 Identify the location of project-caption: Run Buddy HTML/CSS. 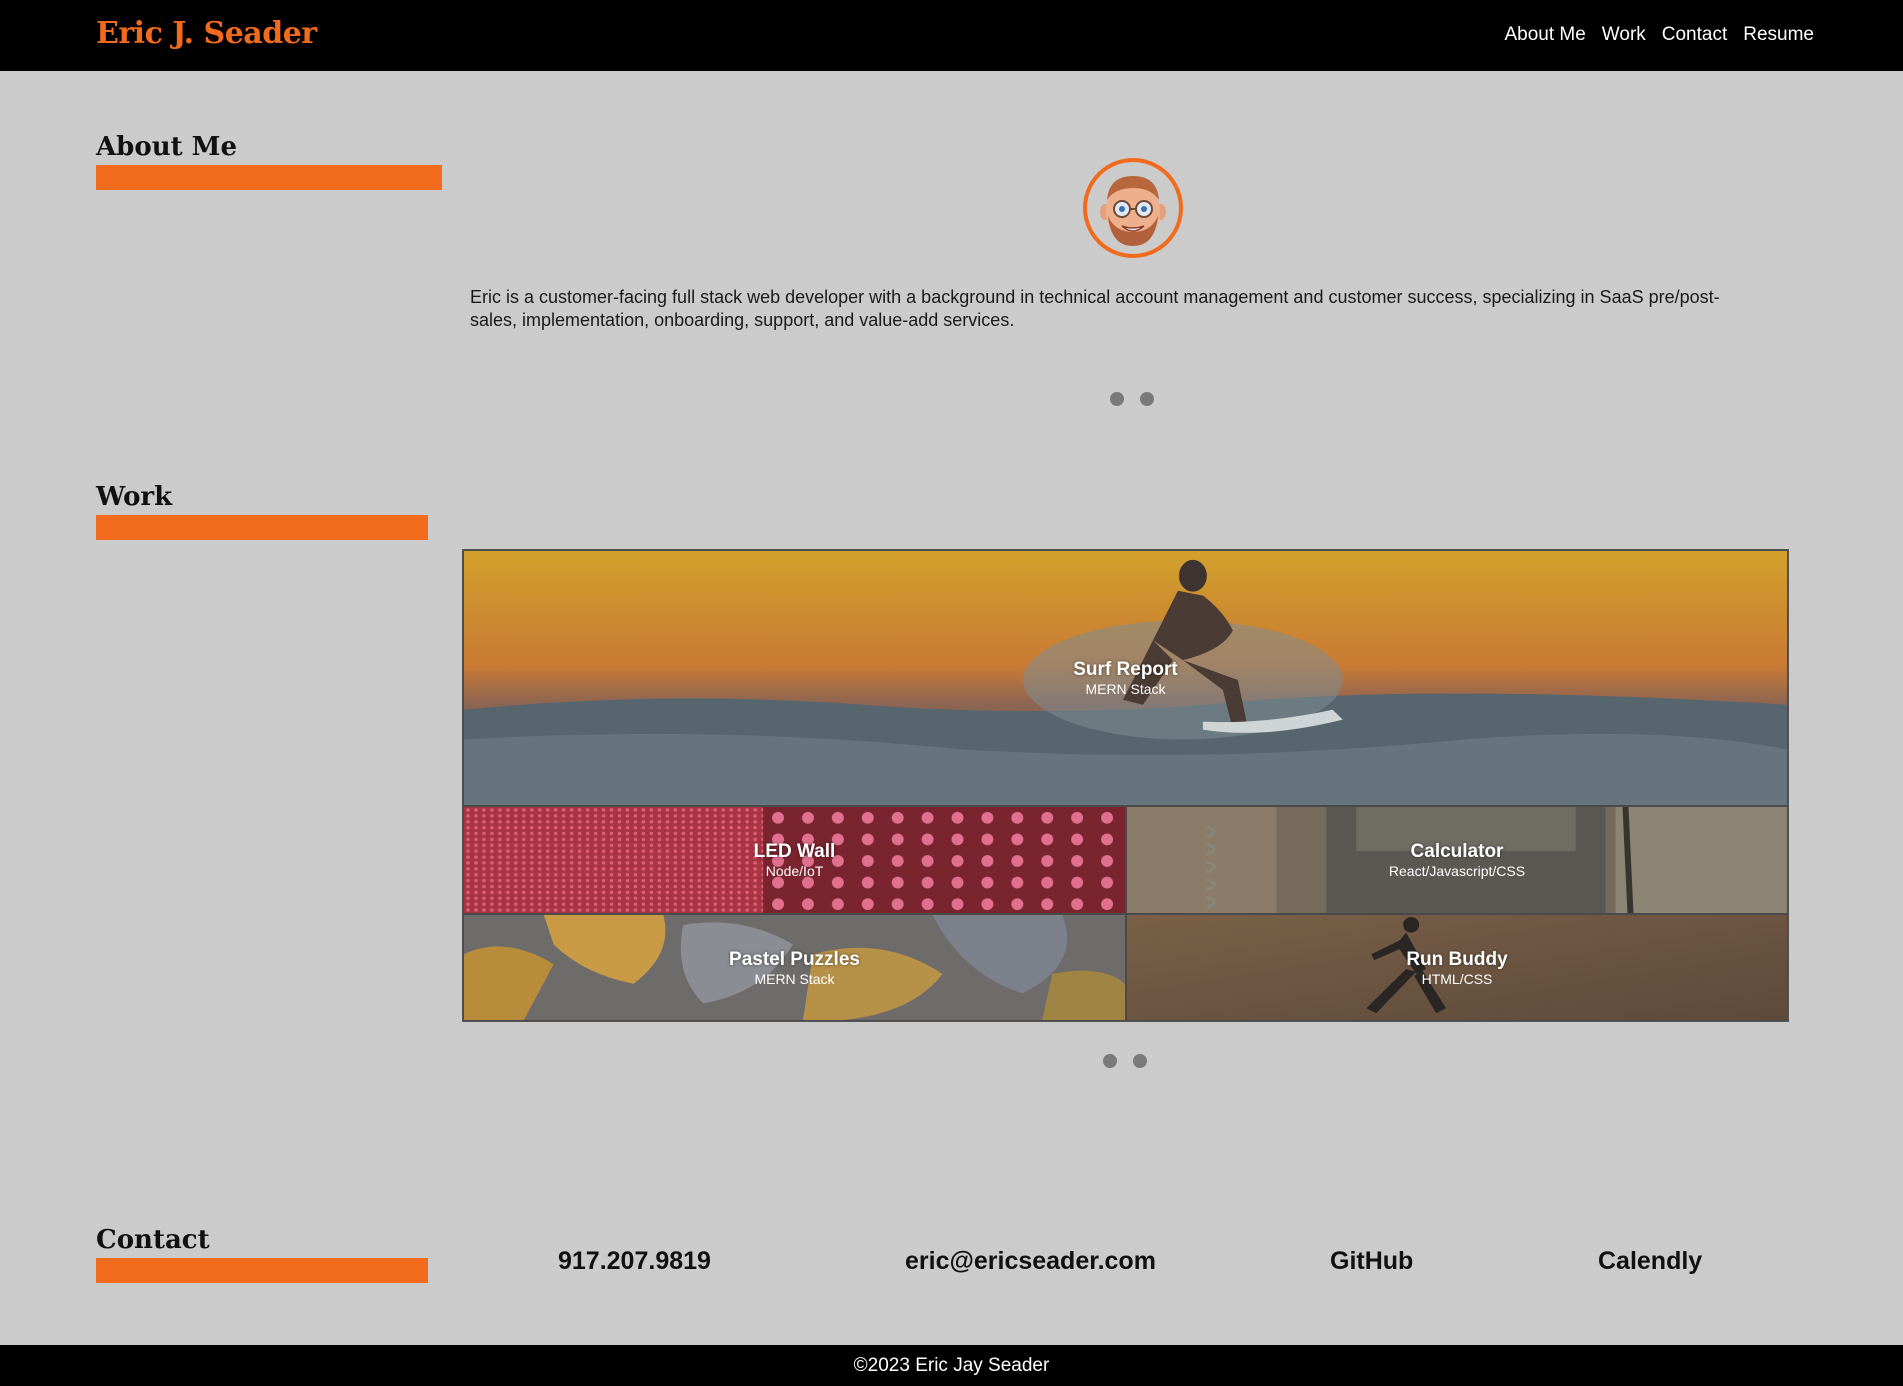
(1457, 968).